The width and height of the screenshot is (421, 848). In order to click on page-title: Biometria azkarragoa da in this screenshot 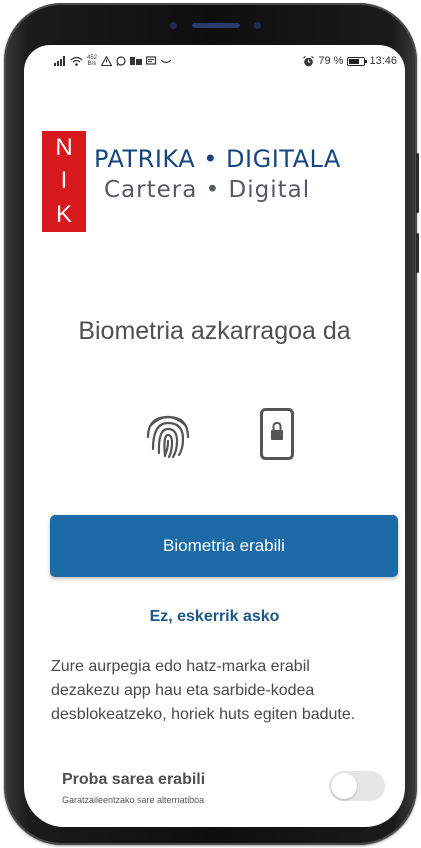, I will do `click(214, 331)`.